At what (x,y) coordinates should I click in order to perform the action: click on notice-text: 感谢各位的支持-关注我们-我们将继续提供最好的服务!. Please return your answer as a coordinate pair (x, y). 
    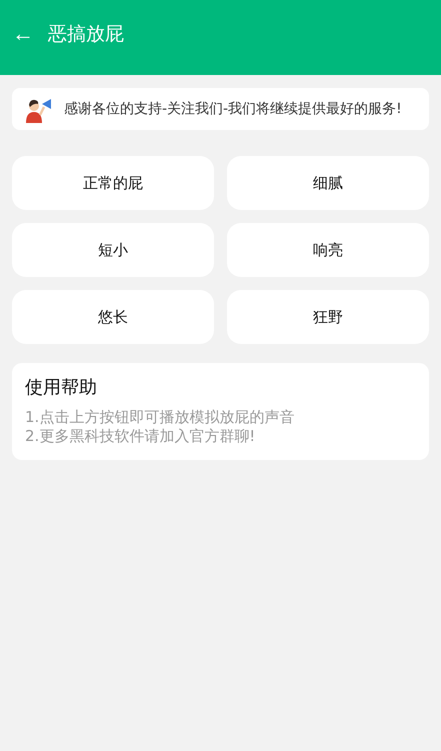
    Looking at the image, I should click on (233, 109).